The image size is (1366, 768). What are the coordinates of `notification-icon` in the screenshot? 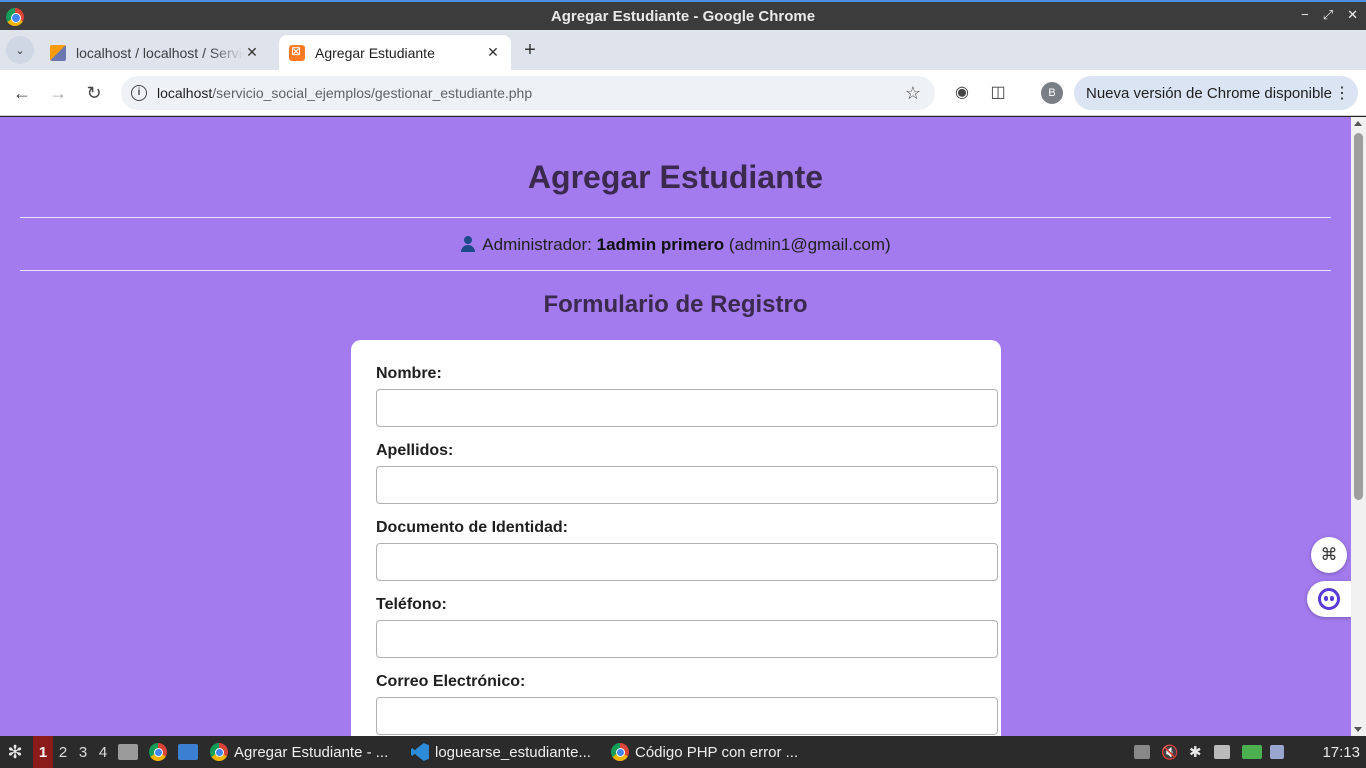 It's located at (1277, 752).